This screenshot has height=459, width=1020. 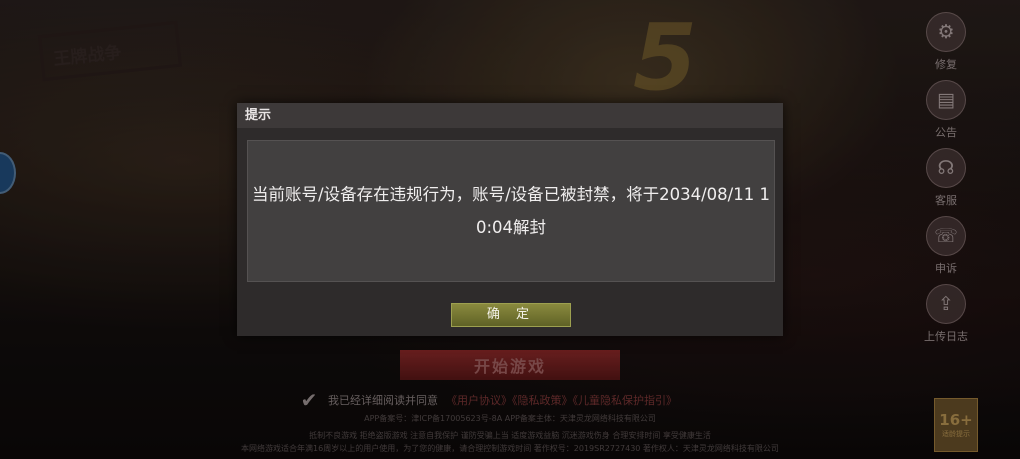 What do you see at coordinates (510, 115) in the screenshot?
I see `dialog-title: 提示` at bounding box center [510, 115].